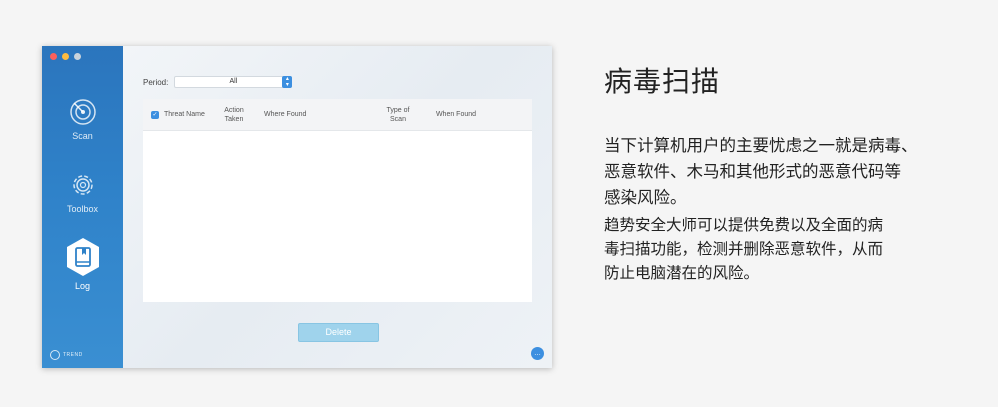 The image size is (998, 407). What do you see at coordinates (83, 257) in the screenshot?
I see `book-icon` at bounding box center [83, 257].